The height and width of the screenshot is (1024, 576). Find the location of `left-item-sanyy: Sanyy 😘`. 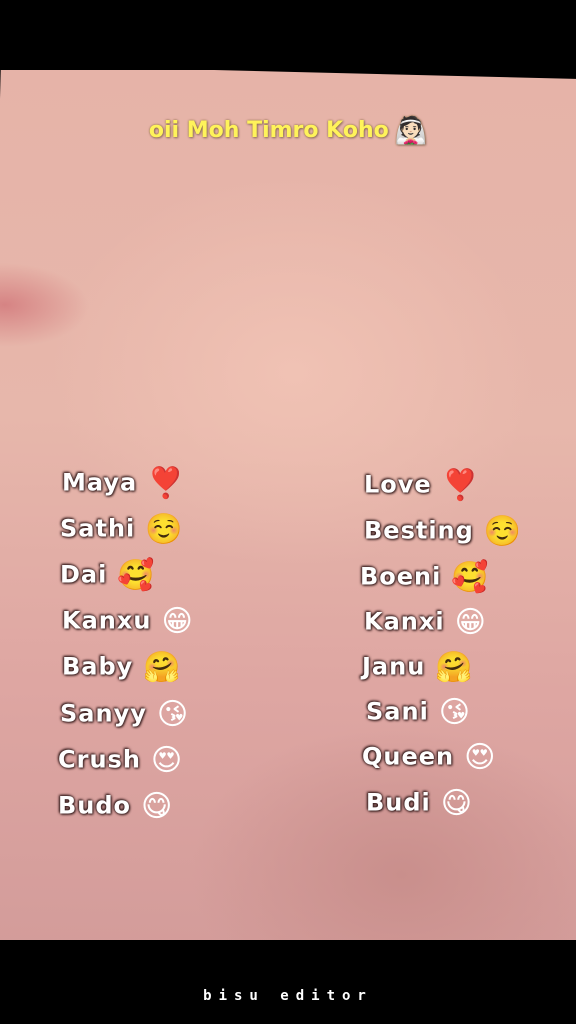

left-item-sanyy: Sanyy 😘 is located at coordinates (124, 714).